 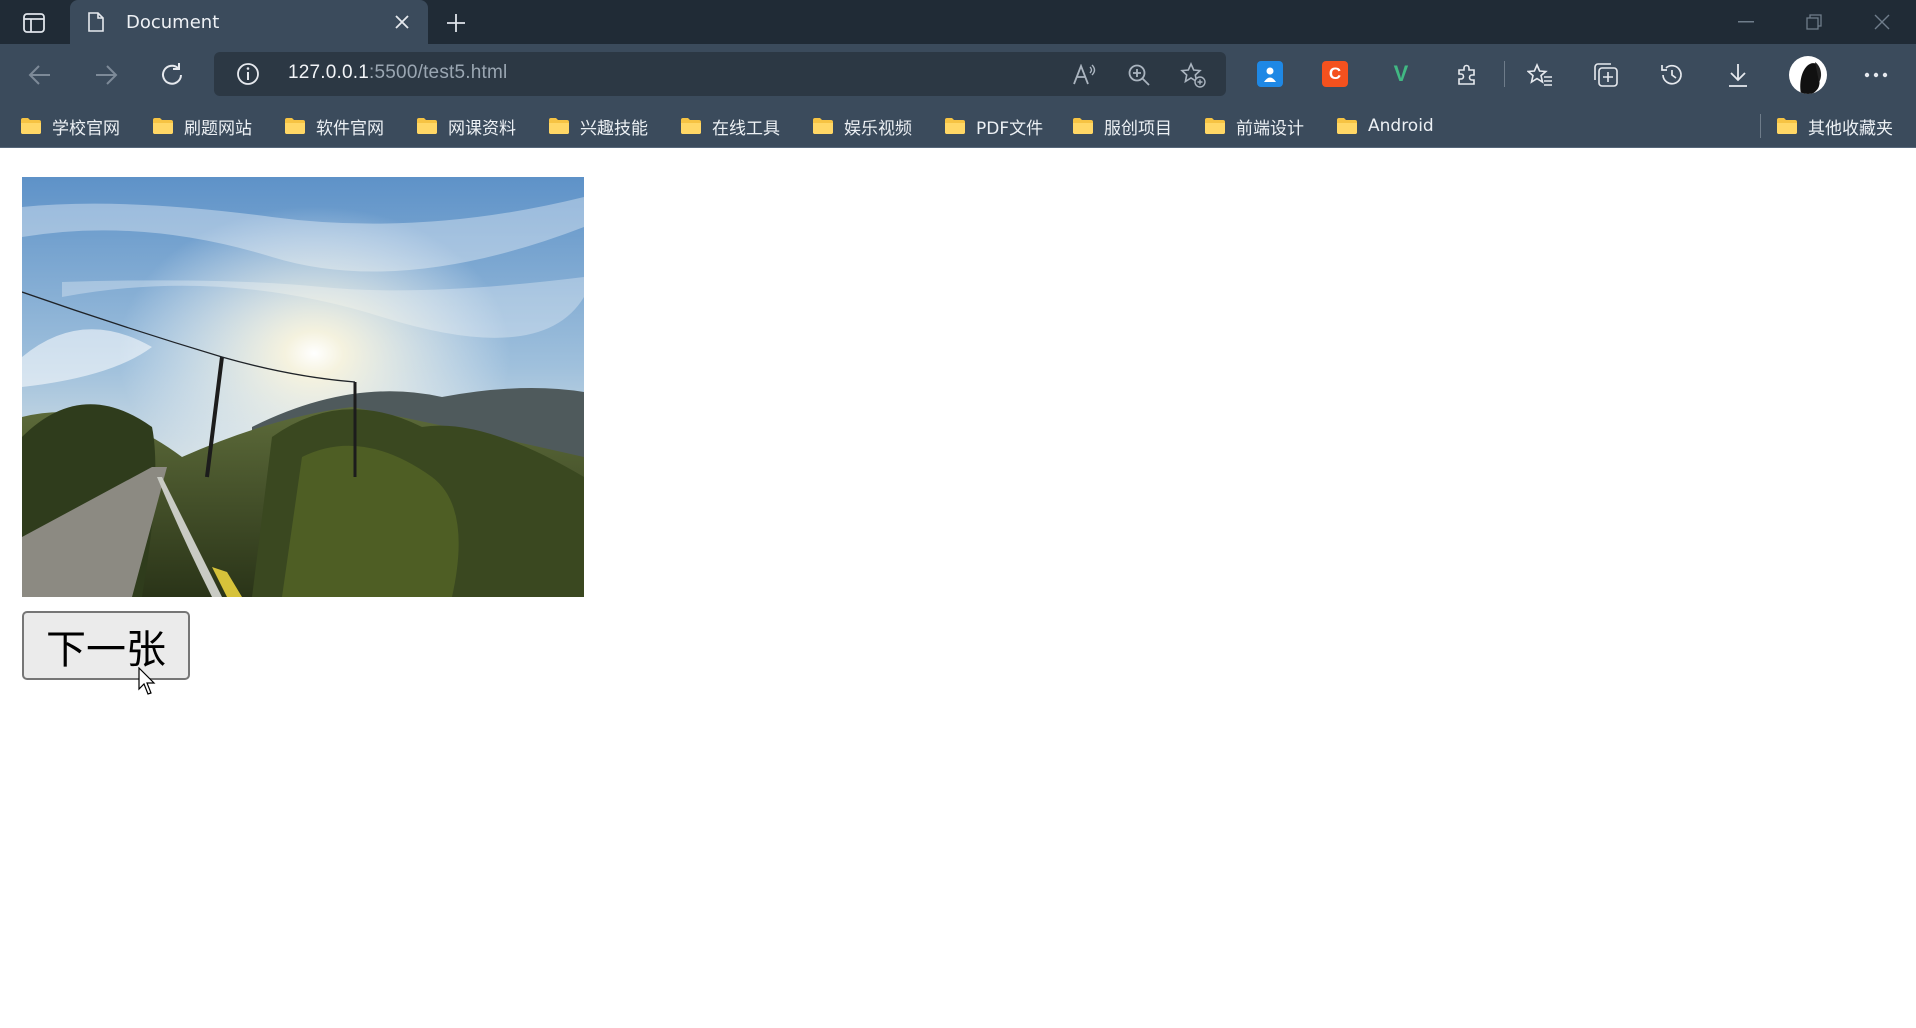 I want to click on bookmark-label: 网课资料, so click(x=482, y=128).